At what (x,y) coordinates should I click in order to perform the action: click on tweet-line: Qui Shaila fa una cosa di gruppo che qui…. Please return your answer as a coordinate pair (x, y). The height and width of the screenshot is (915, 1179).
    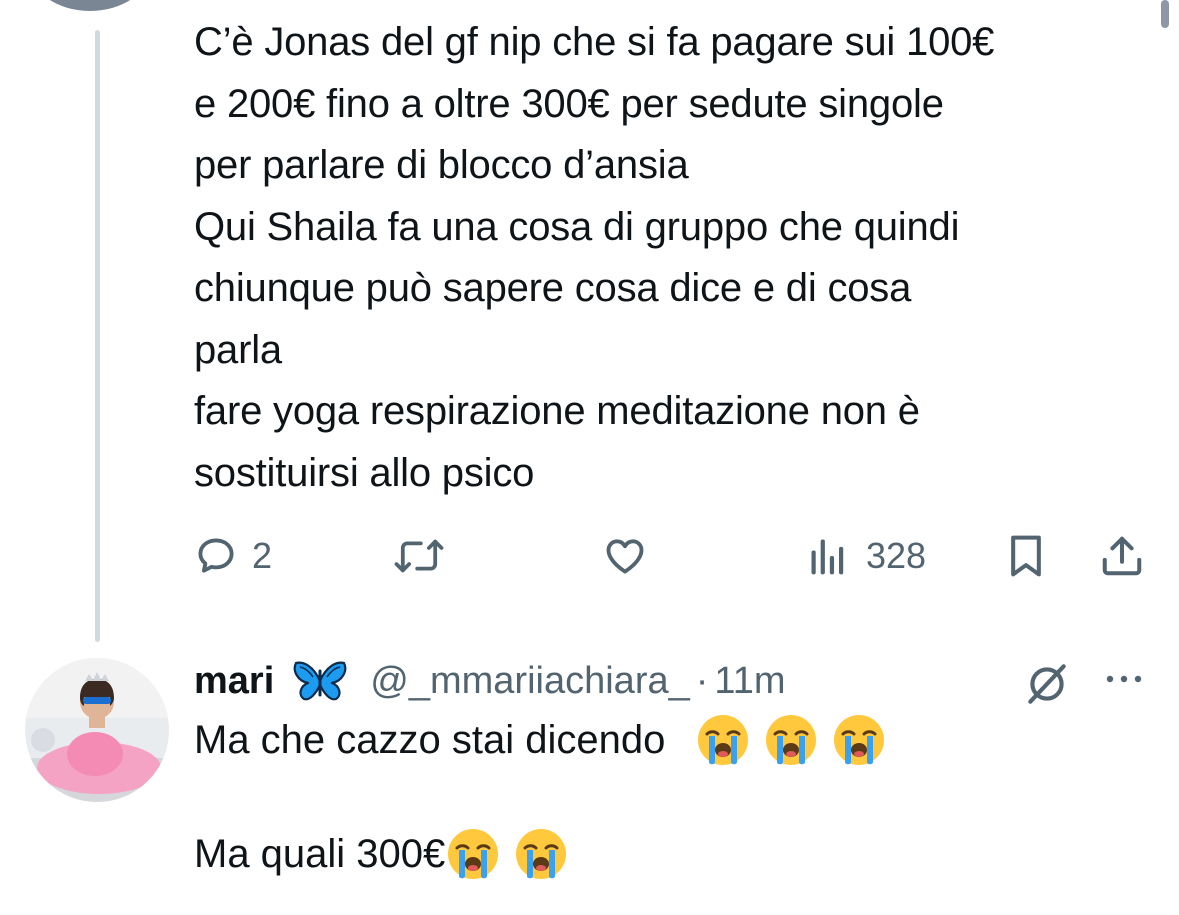
    Looking at the image, I should click on (577, 226).